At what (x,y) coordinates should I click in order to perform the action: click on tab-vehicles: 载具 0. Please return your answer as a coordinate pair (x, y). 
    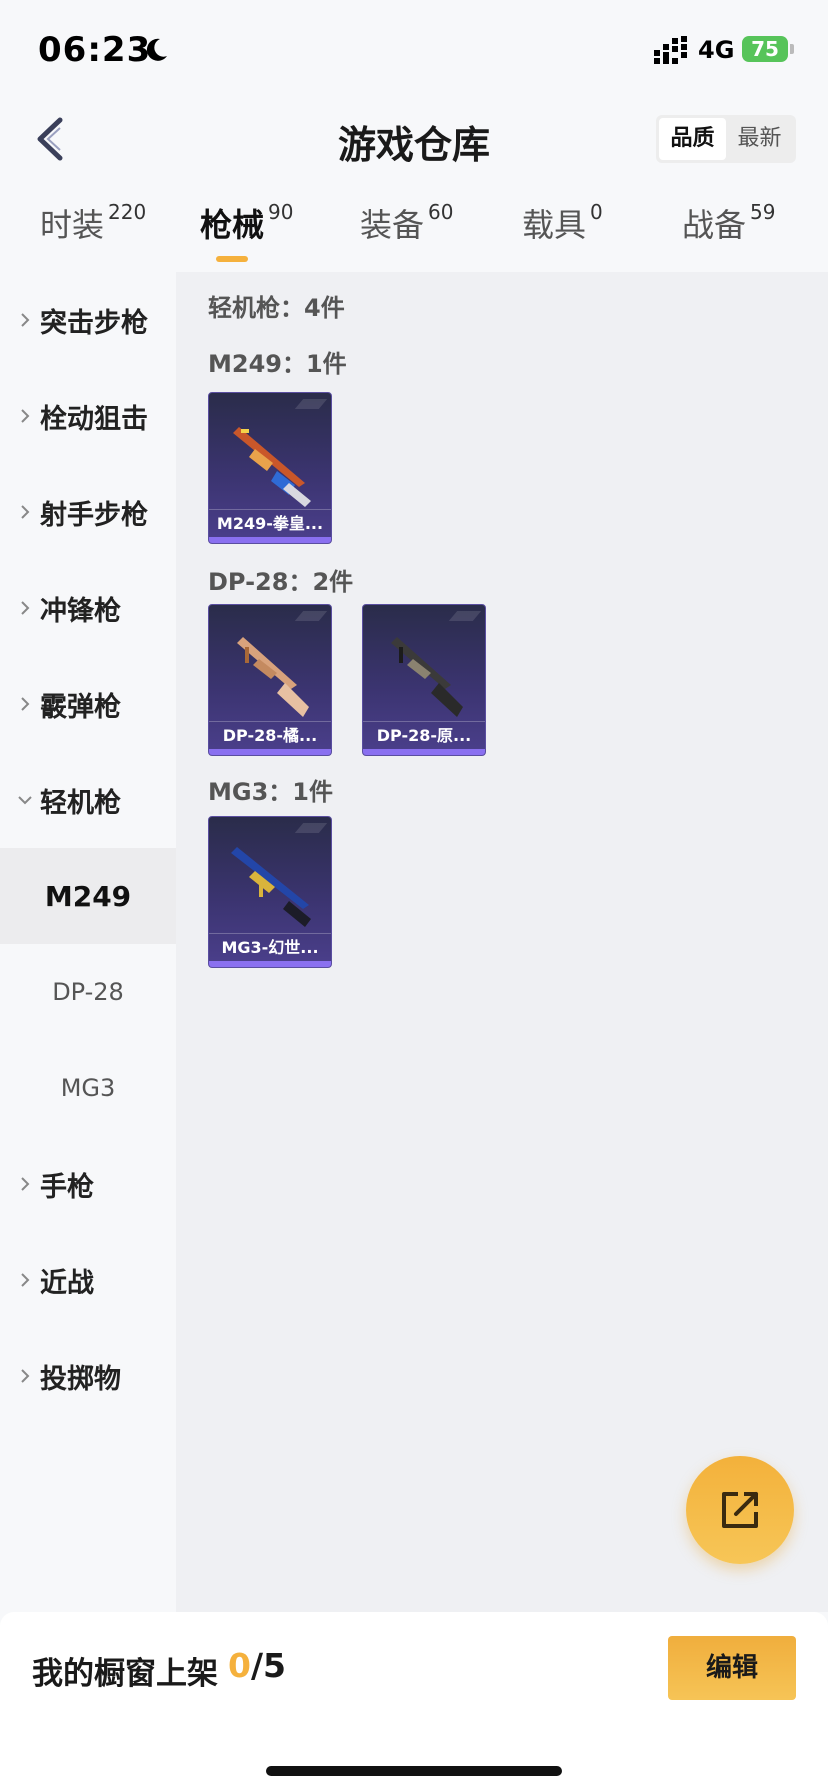
    Looking at the image, I should click on (562, 230).